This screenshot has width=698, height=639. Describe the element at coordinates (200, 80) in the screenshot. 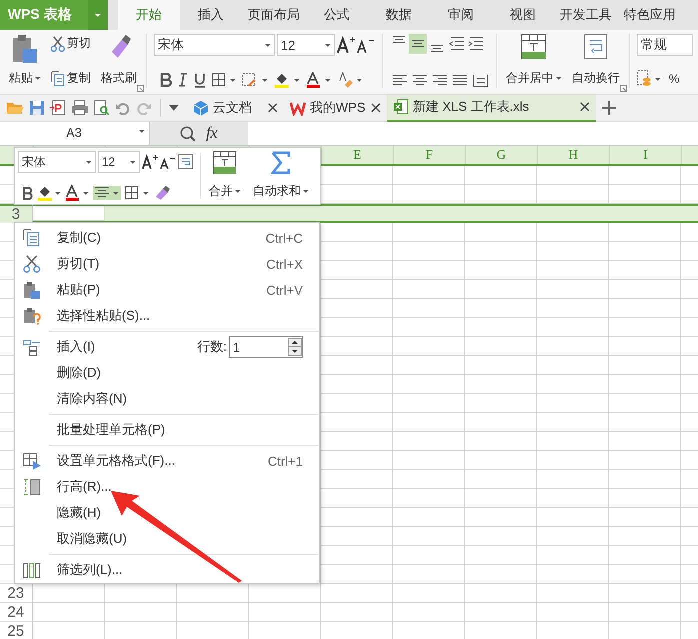

I see `underline-icon` at that location.